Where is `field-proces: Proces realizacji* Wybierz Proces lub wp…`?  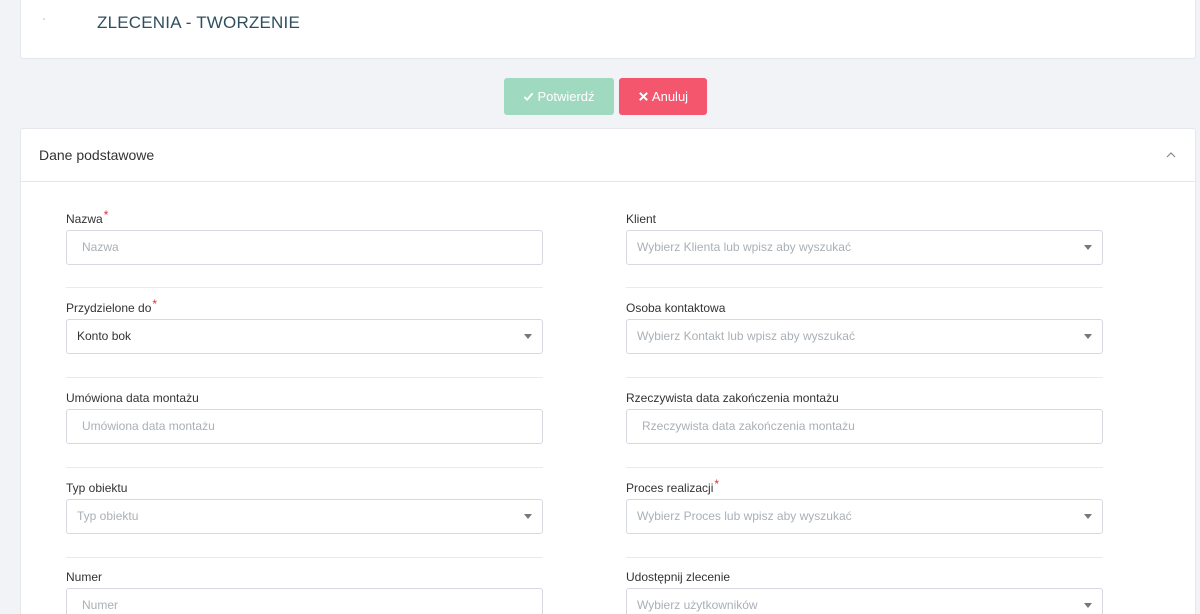
field-proces: Proces realizacji* Wybierz Proces lub wp… is located at coordinates (864, 505).